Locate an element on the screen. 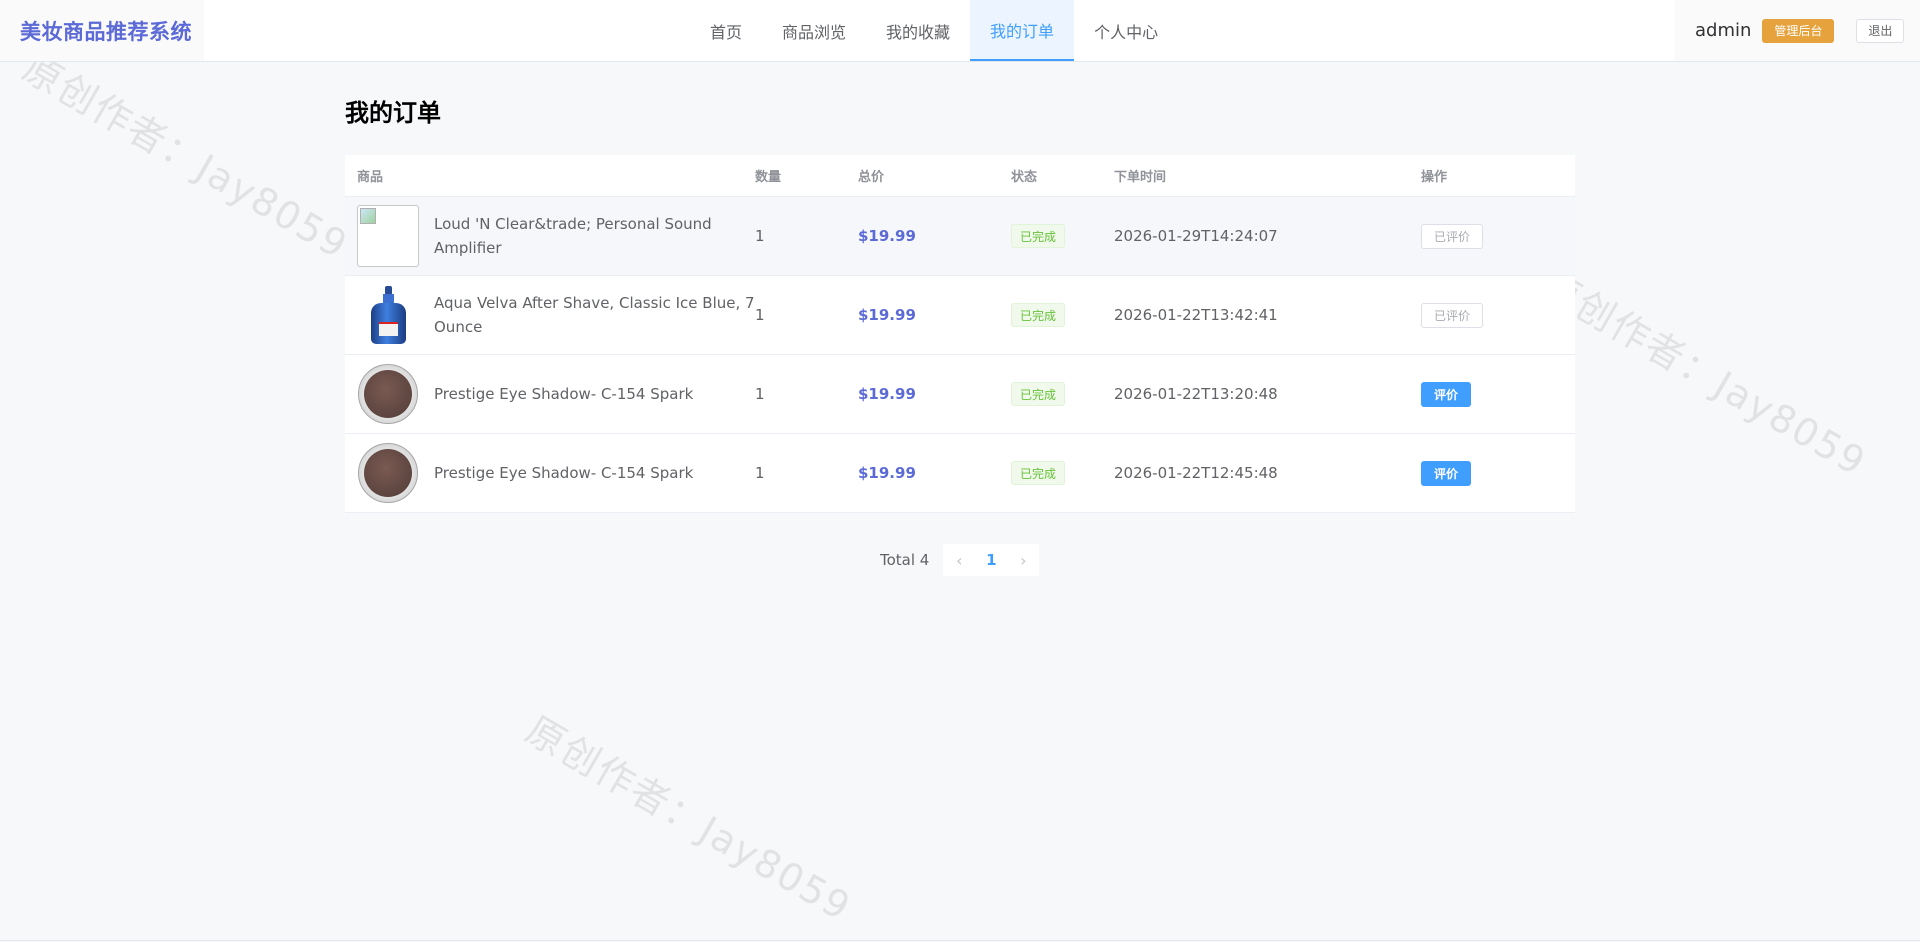 The height and width of the screenshot is (942, 1920). column-header-order-time: 下单时间 is located at coordinates (1140, 177).